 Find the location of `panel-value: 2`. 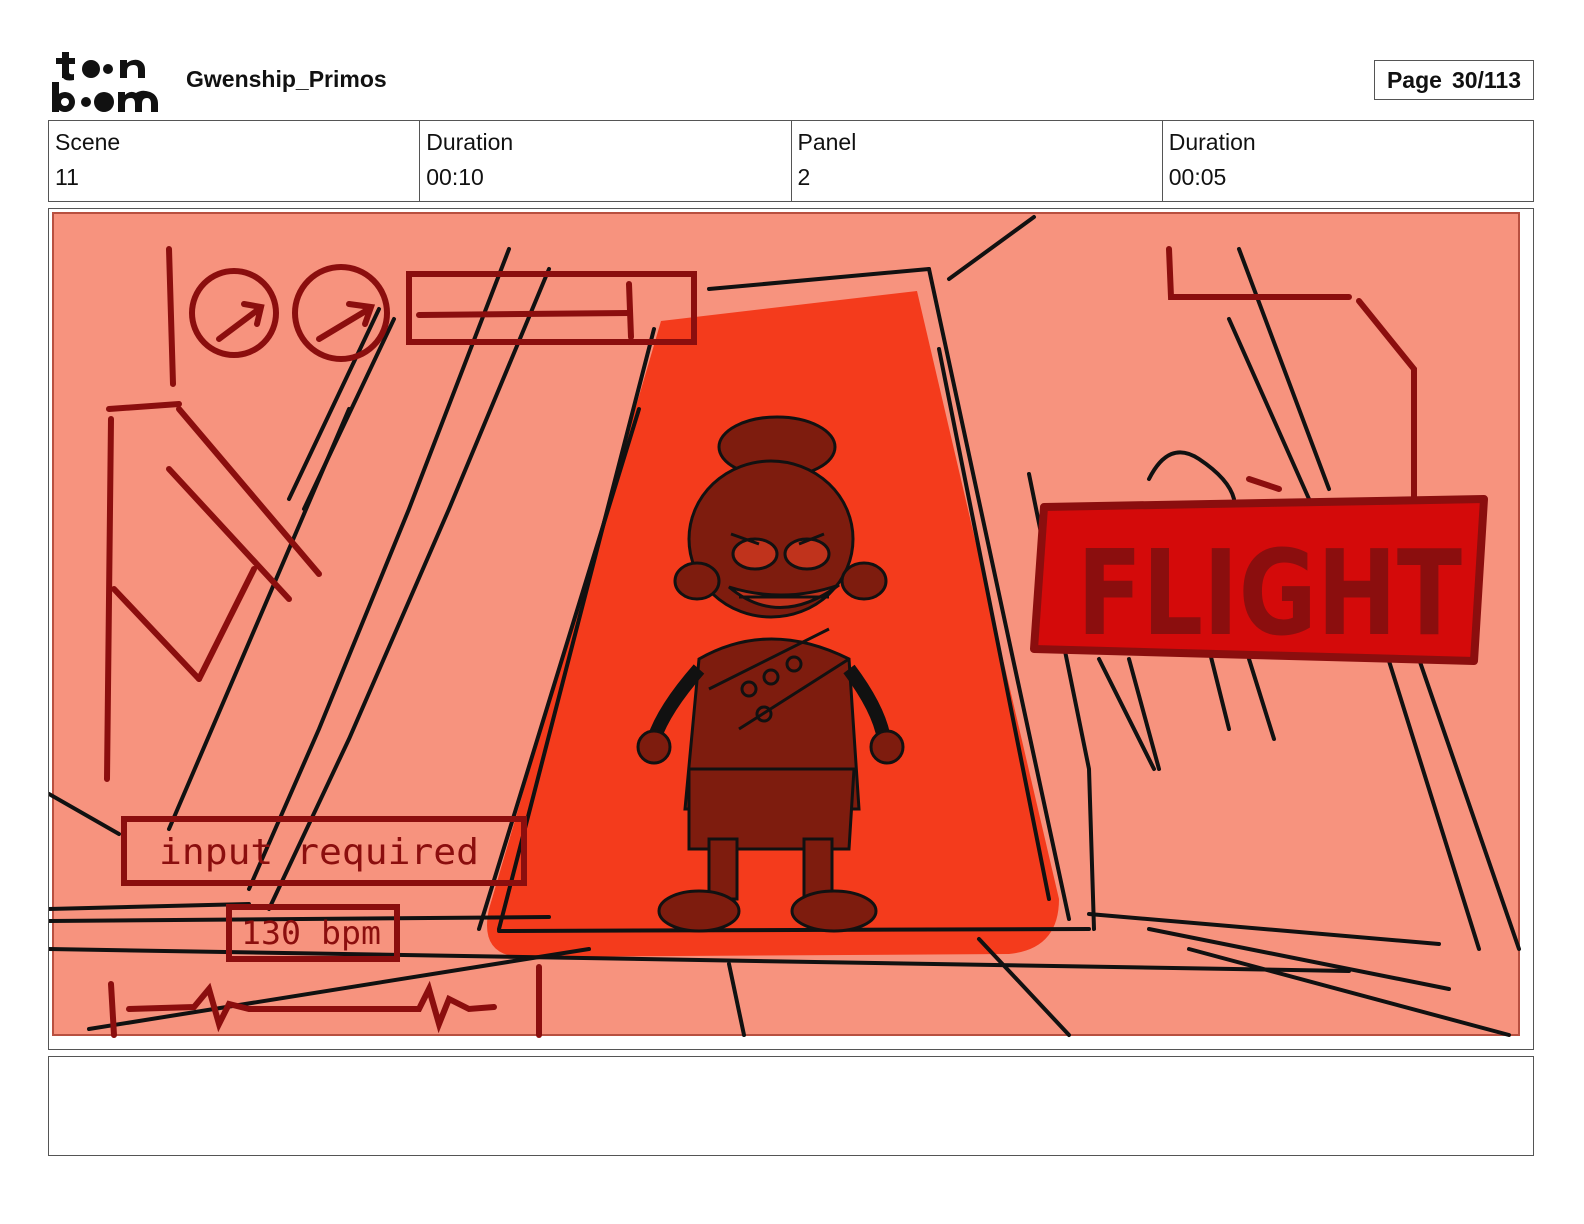

panel-value: 2 is located at coordinates (804, 177).